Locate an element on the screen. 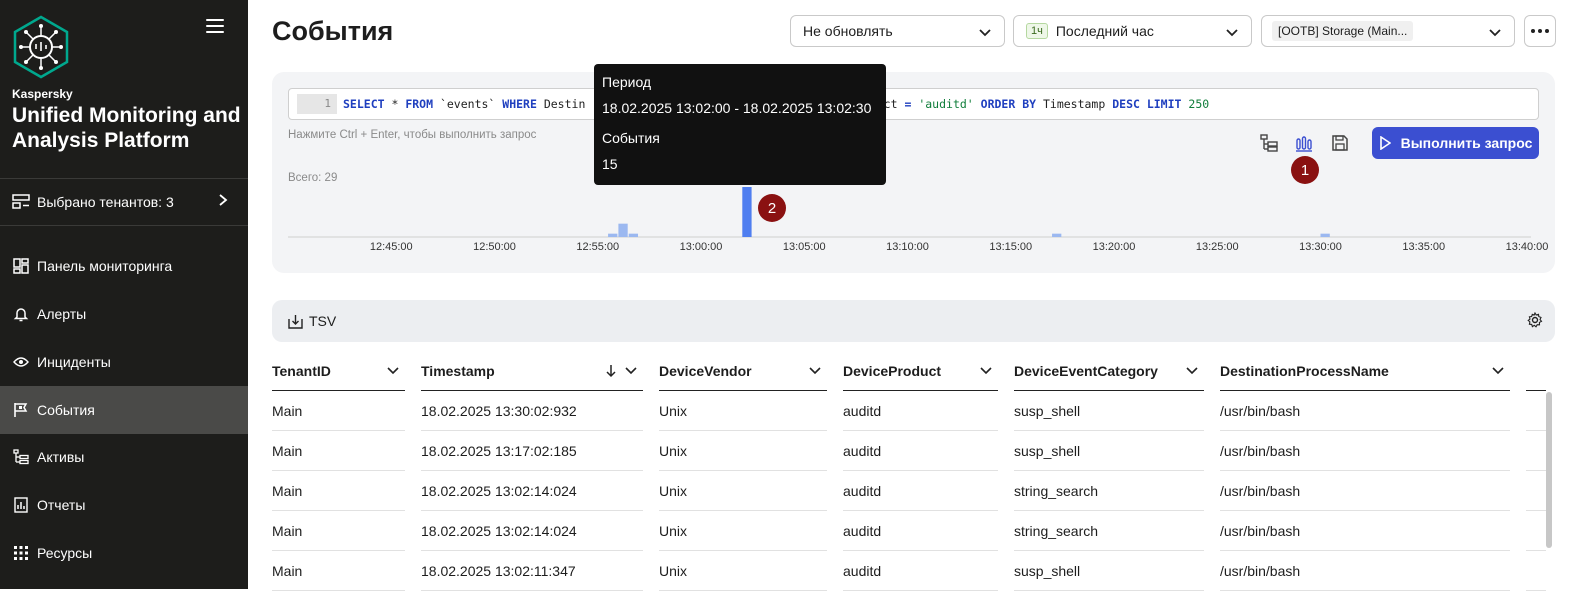  column-header-destinationprocessname: DestinationProcessName is located at coordinates (1365, 371).